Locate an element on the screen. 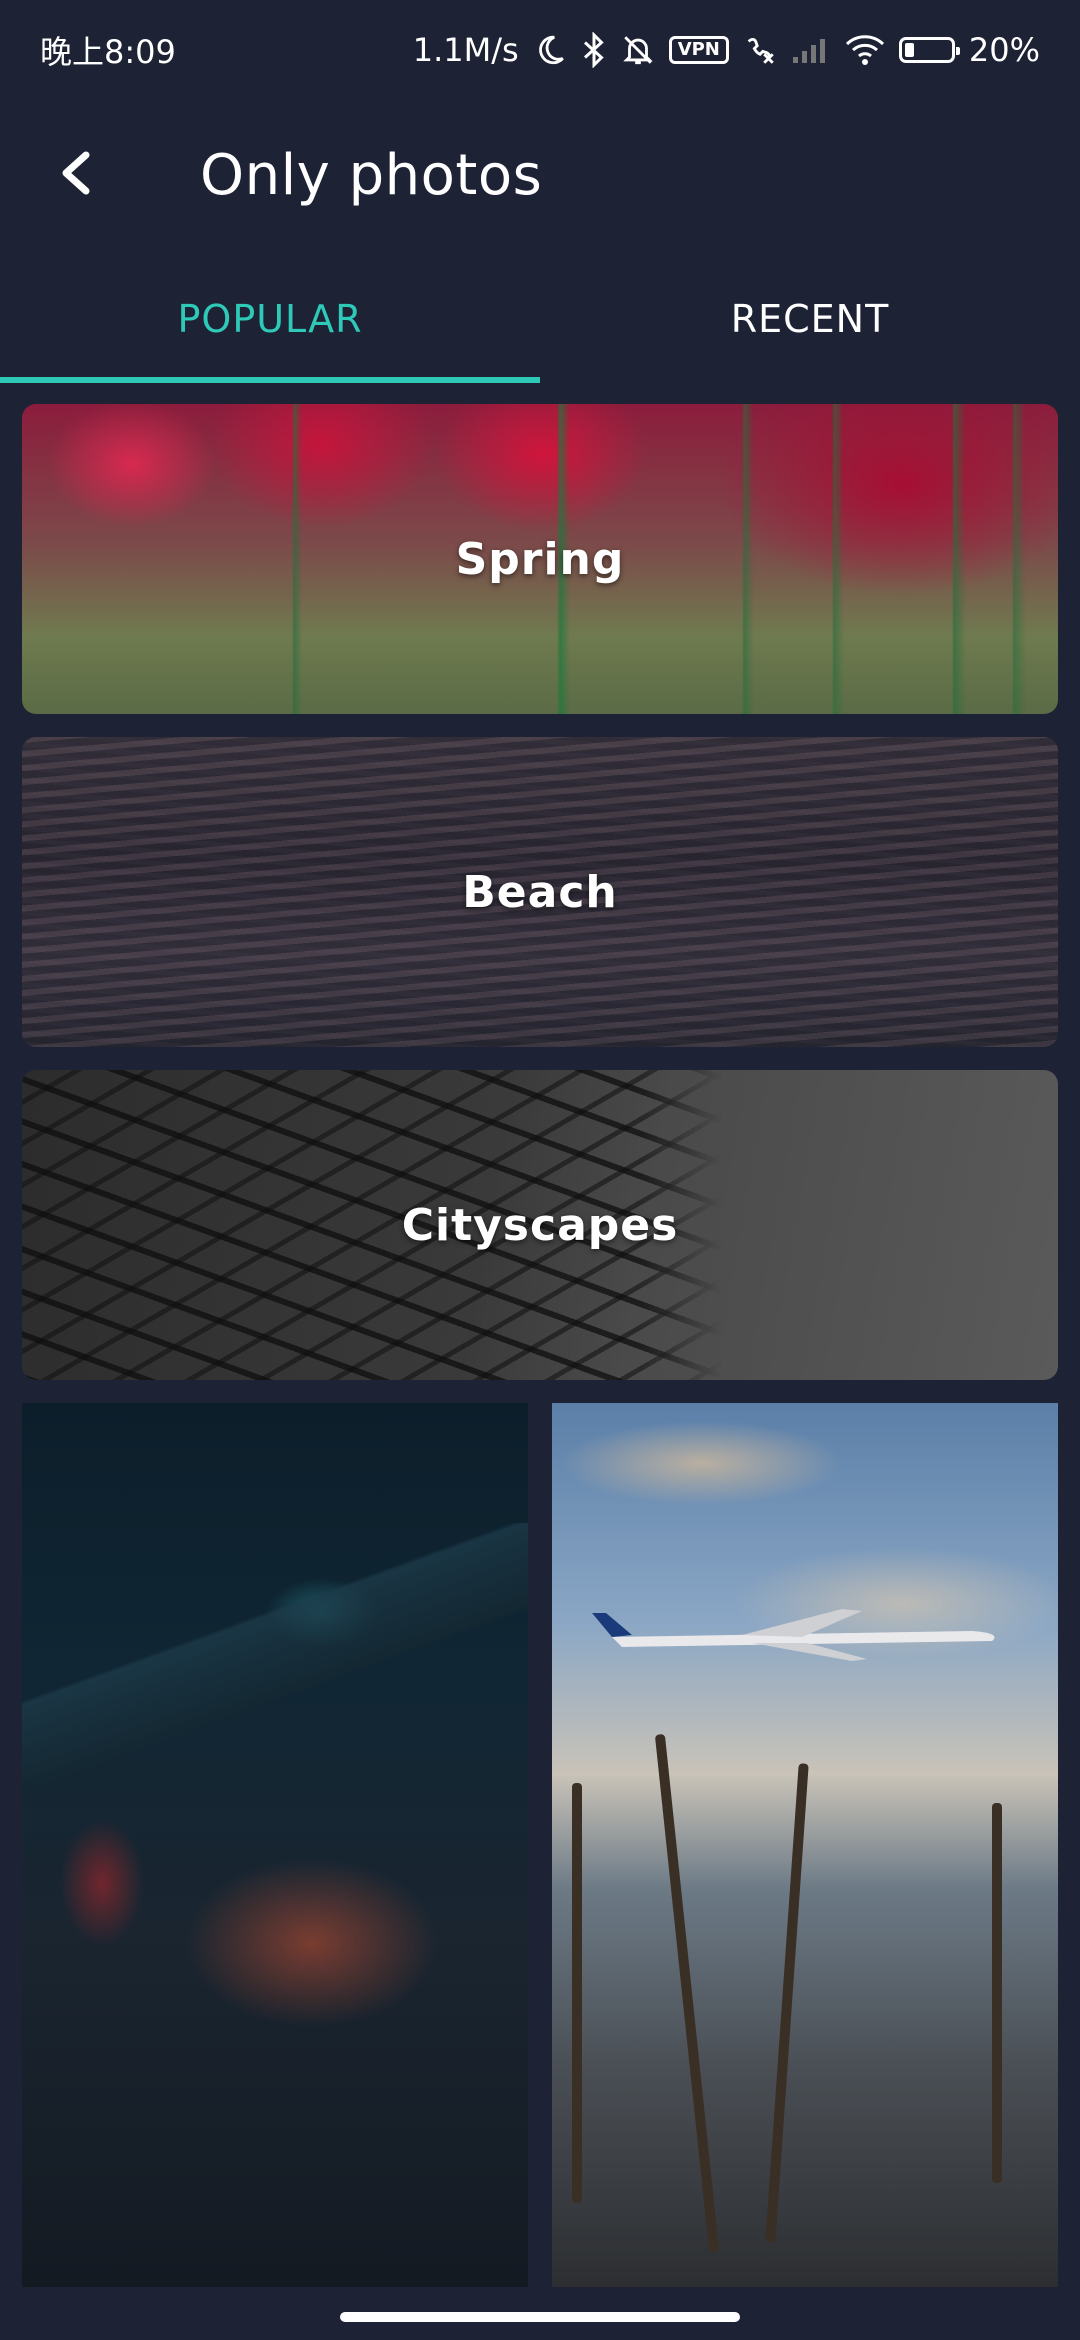  status-left: 晚上8:09 is located at coordinates (108, 50).